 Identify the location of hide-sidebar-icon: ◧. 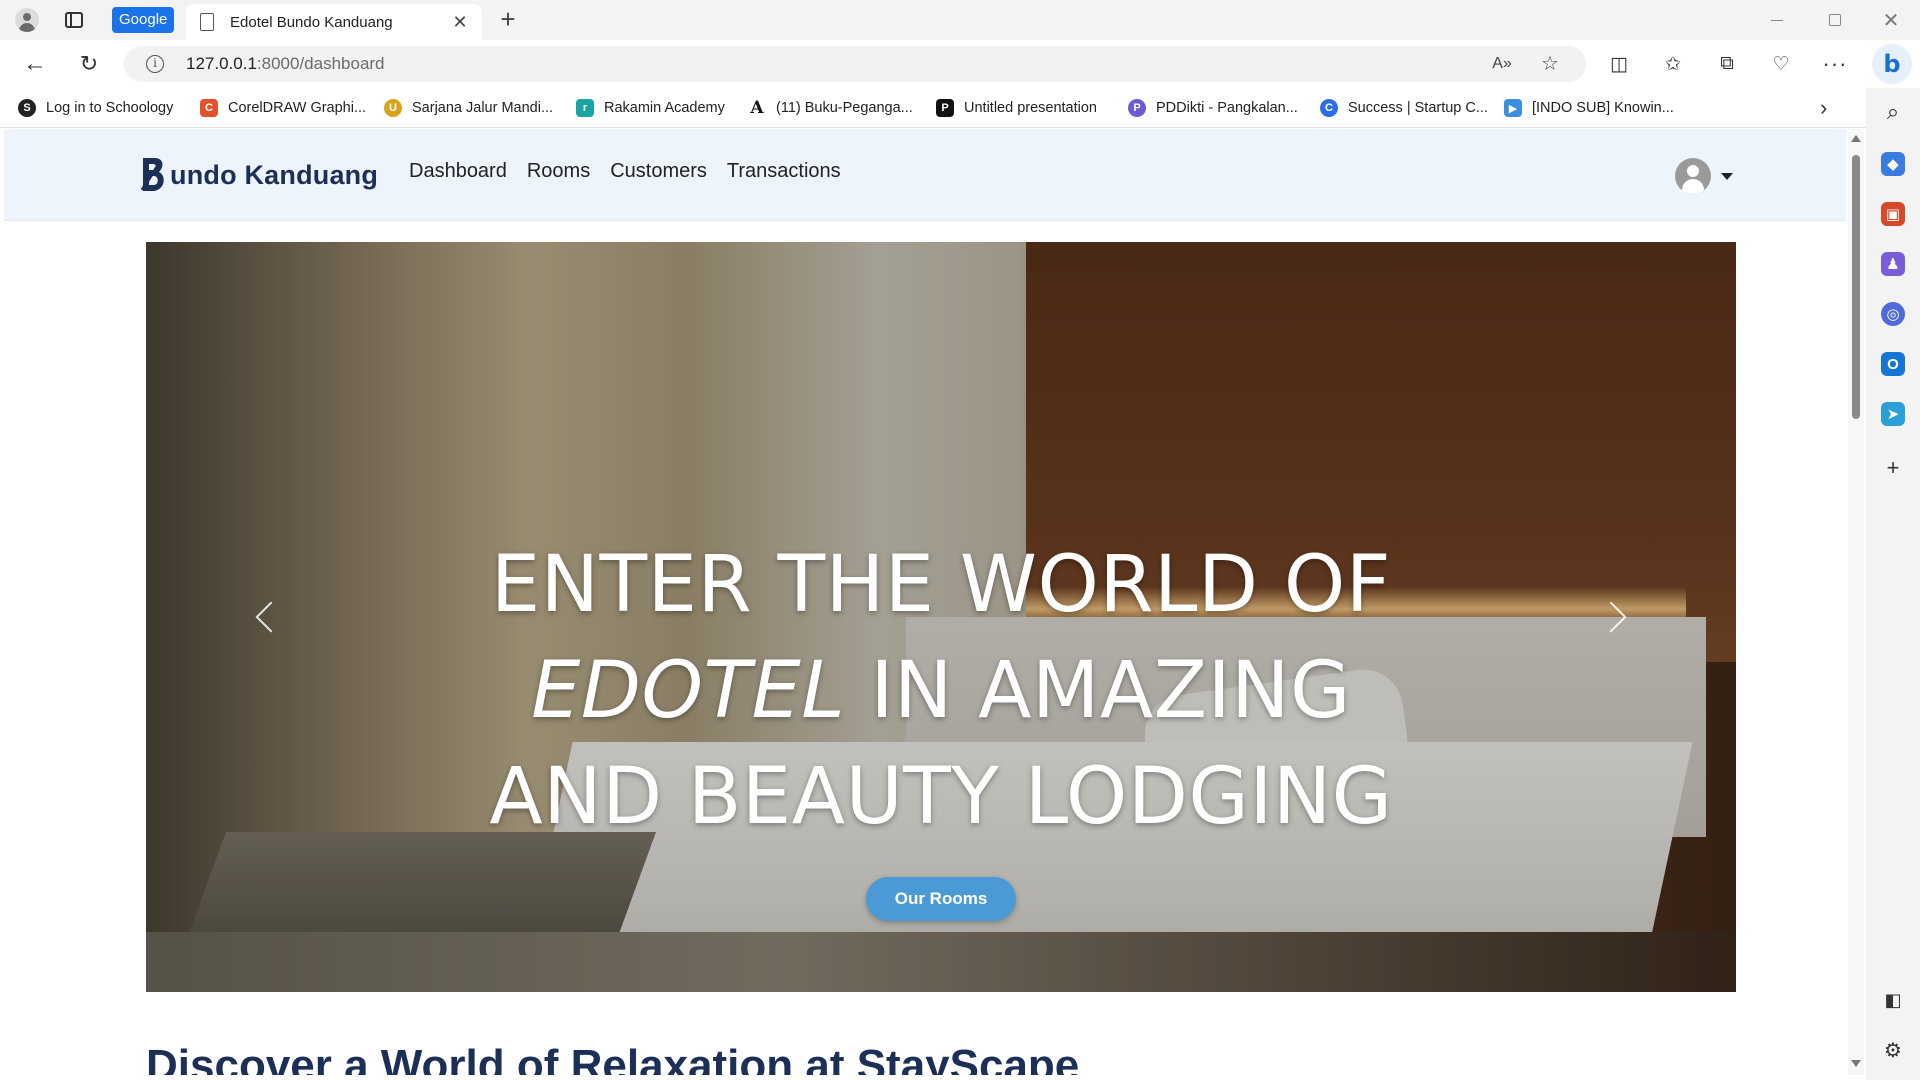
(1893, 1000).